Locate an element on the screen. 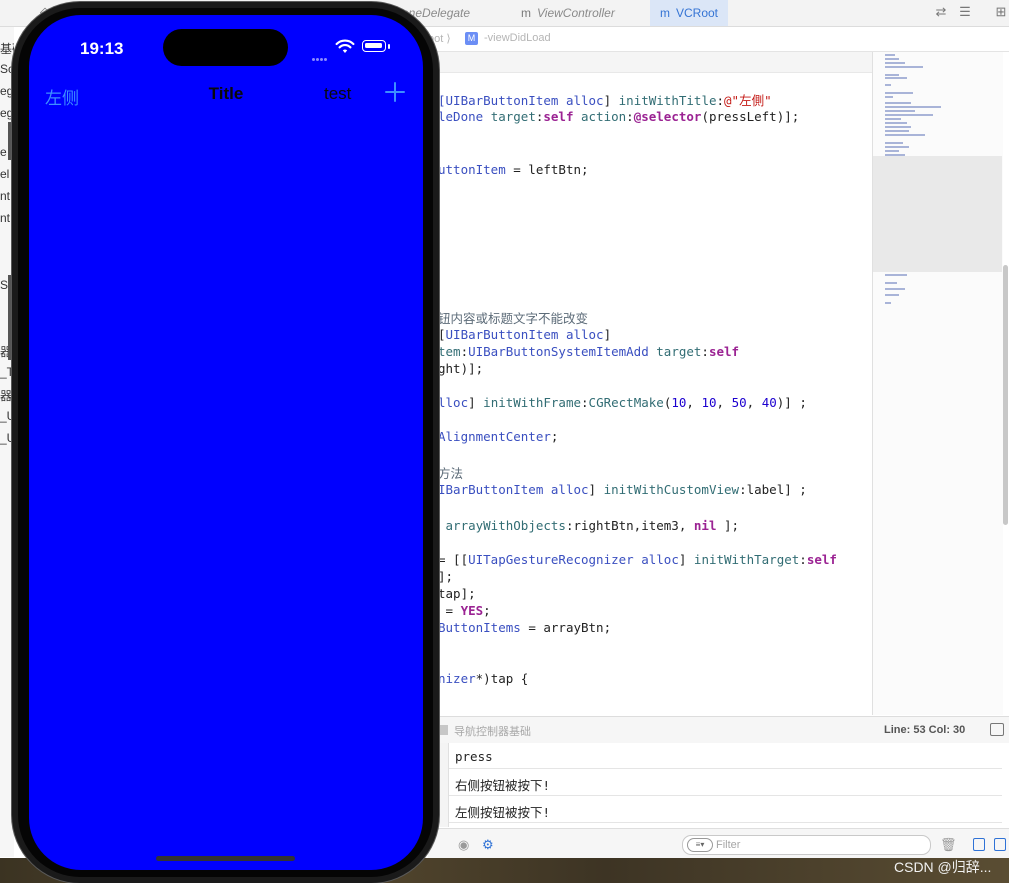 The width and height of the screenshot is (1009, 883). code-line: [UIBarButtonItem alloc] is located at coordinates (524, 334).